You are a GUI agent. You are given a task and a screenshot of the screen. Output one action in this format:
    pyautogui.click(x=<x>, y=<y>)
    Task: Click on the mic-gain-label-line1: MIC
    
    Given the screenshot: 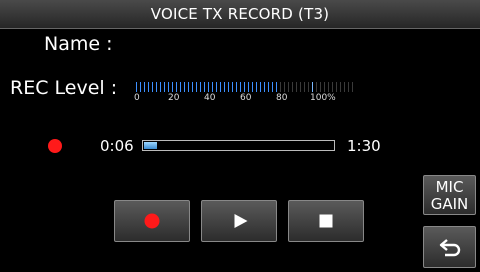 What is the action you would take?
    pyautogui.click(x=449, y=187)
    